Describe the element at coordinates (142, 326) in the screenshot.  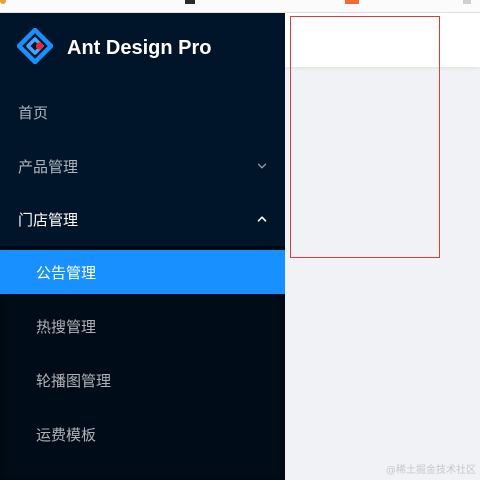
I see `sidebar-item-hot-search-management: 热搜管理` at that location.